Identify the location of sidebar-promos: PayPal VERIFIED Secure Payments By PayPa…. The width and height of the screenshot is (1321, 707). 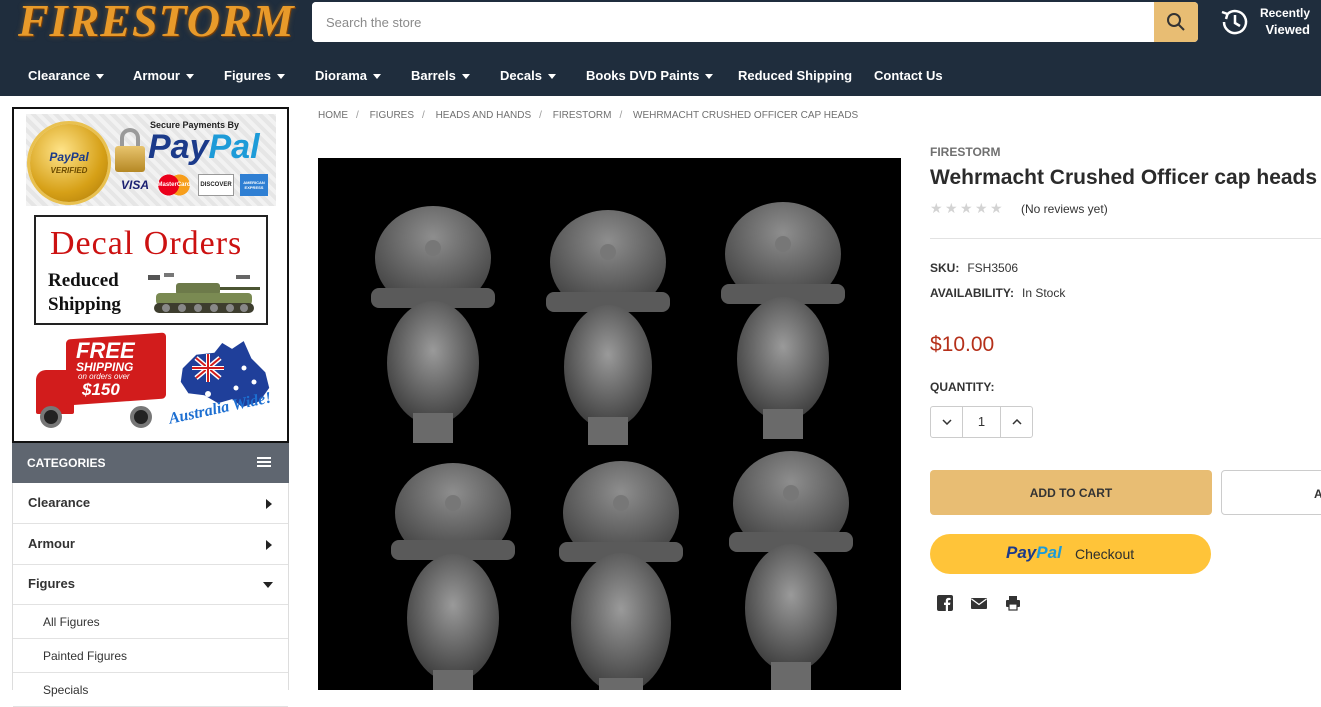
(150, 275).